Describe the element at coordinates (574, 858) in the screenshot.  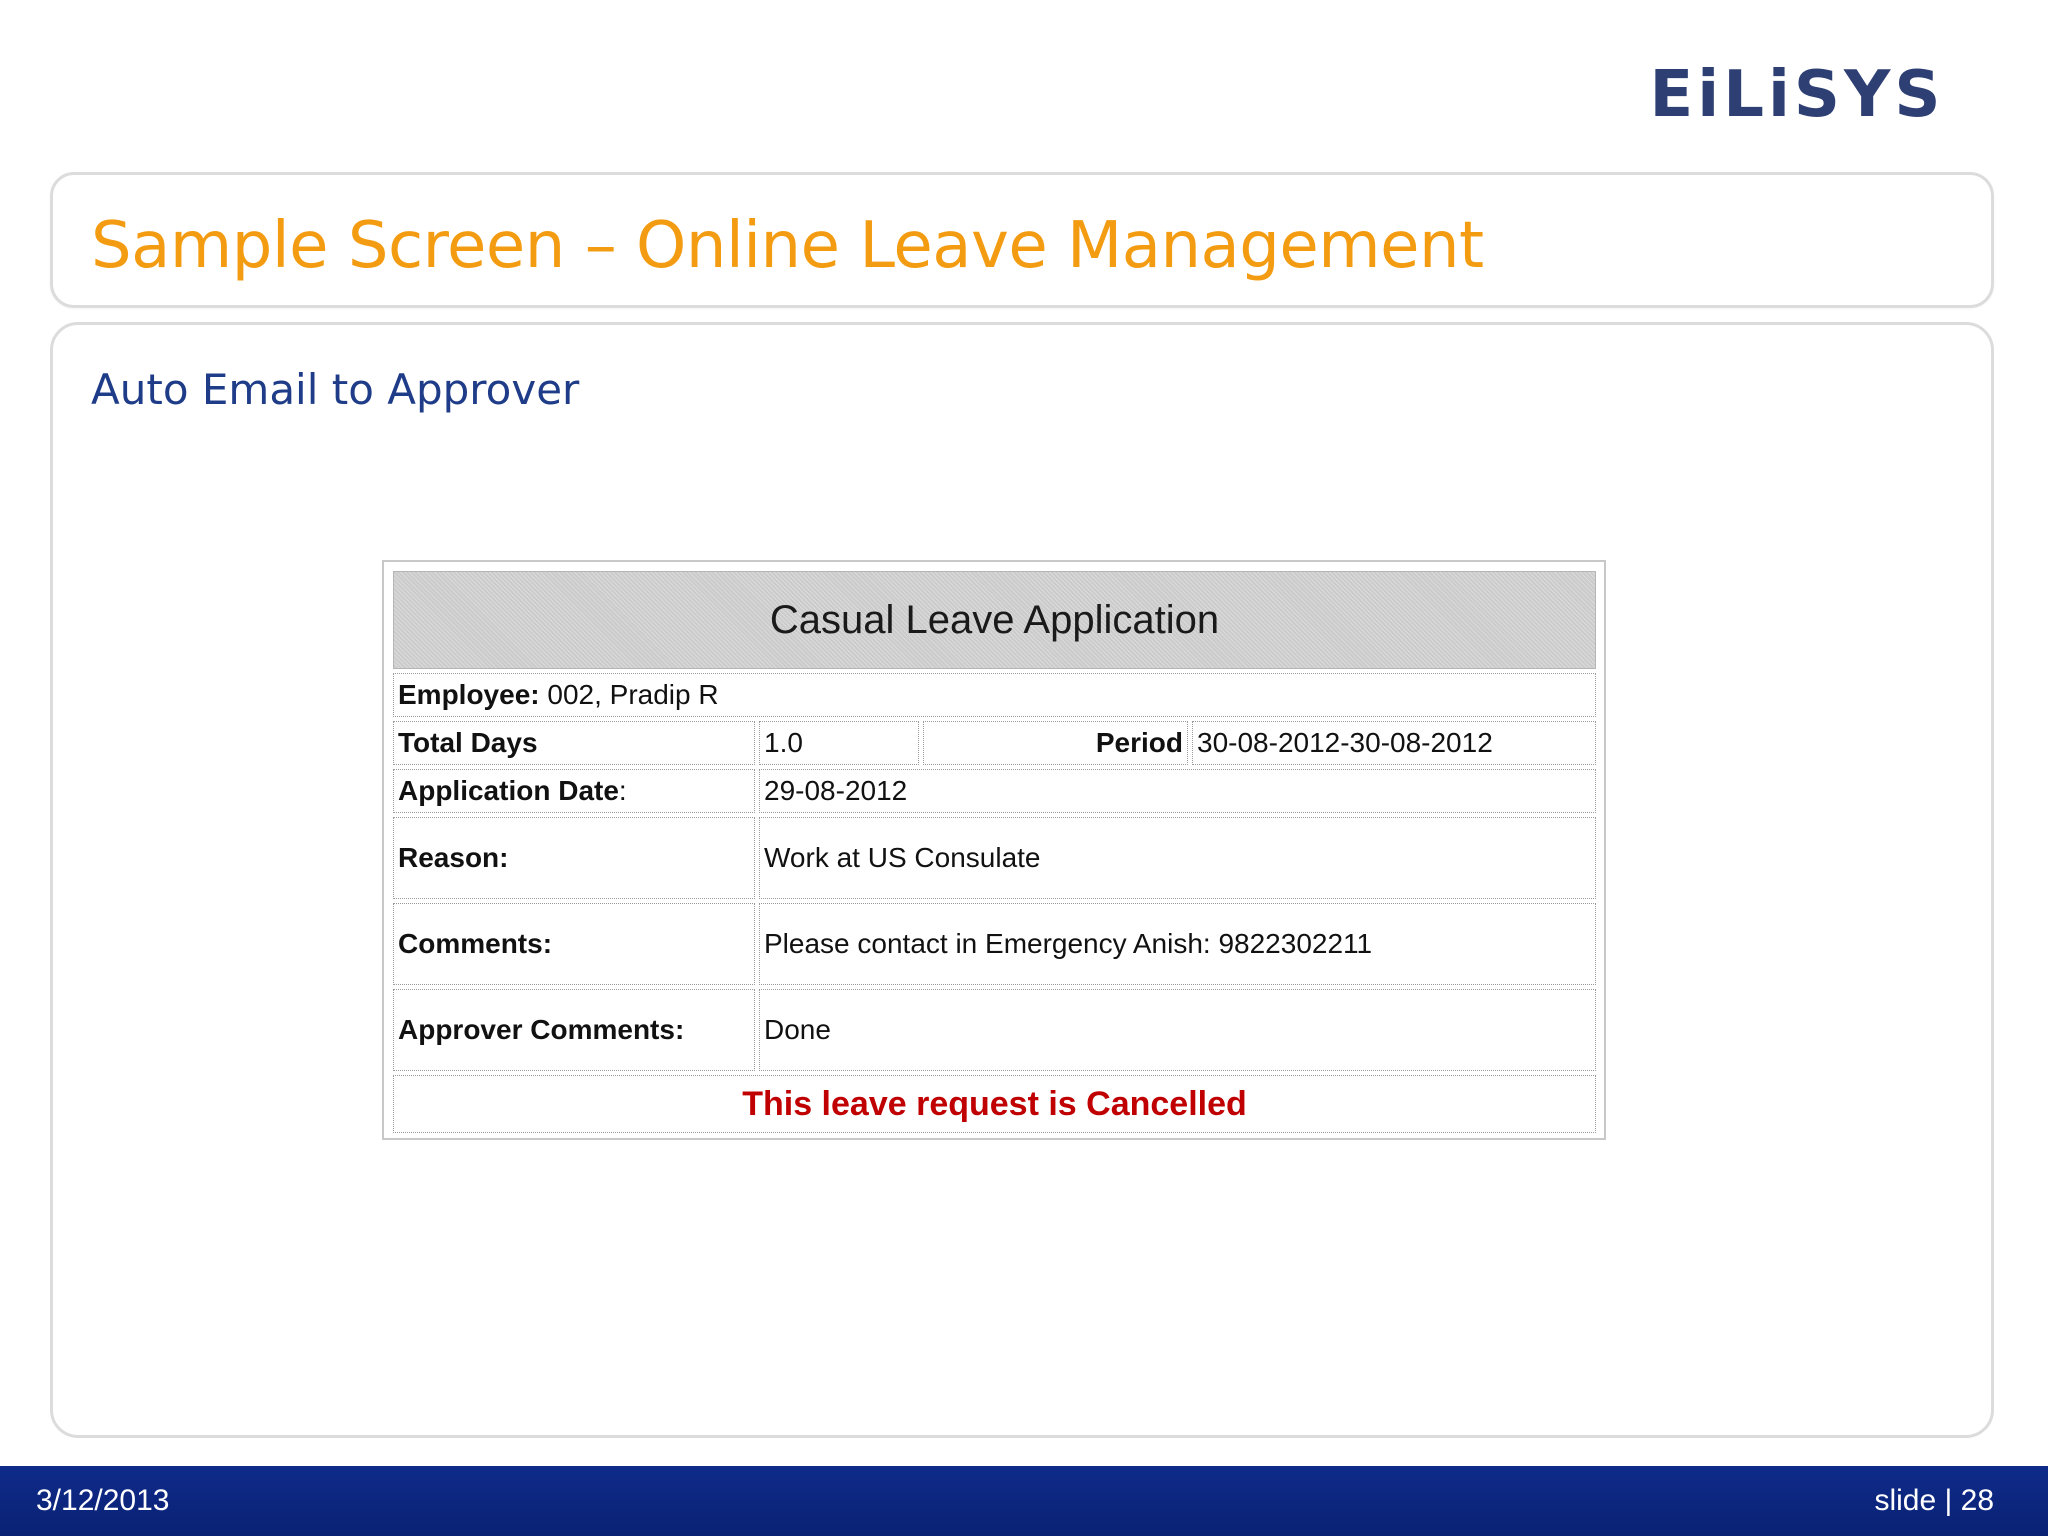
I see `reason-label: Reason:` at that location.